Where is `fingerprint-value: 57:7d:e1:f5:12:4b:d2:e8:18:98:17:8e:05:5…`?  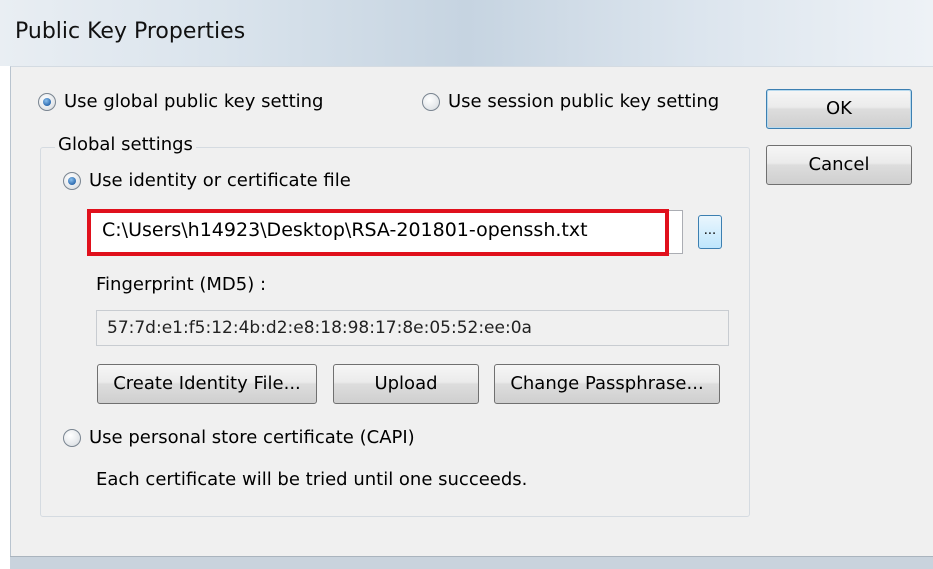
fingerprint-value: 57:7d:e1:f5:12:4b:d2:e8:18:98:17:8e:05:5… is located at coordinates (319, 328).